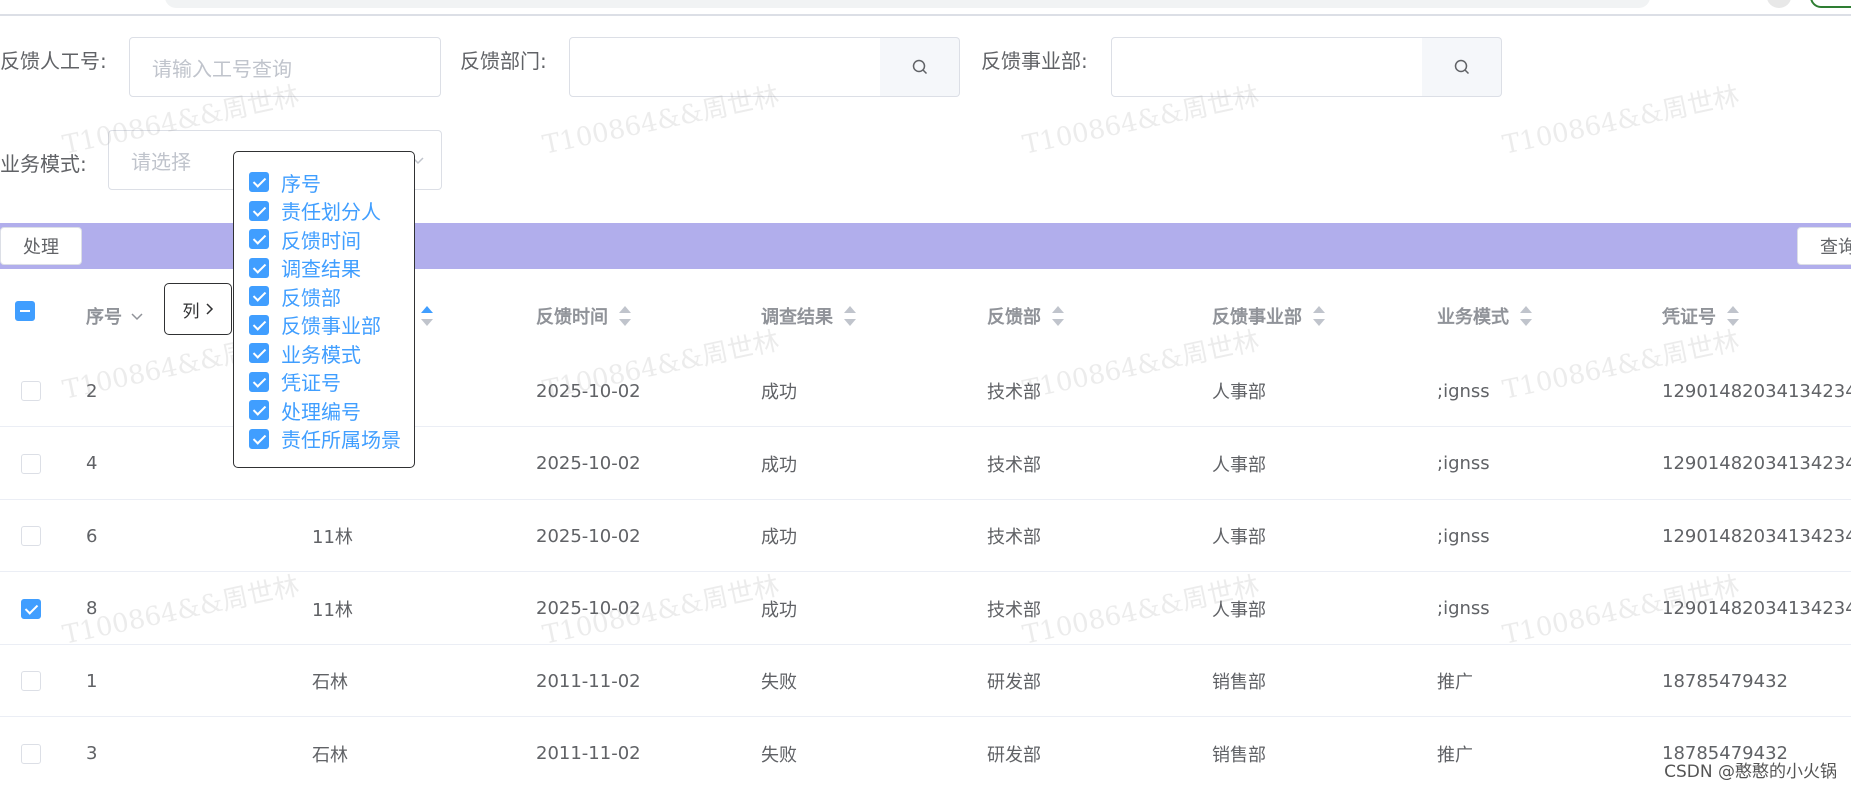  What do you see at coordinates (1725, 681) in the screenshot?
I see `cell-voucher: 18785479432` at bounding box center [1725, 681].